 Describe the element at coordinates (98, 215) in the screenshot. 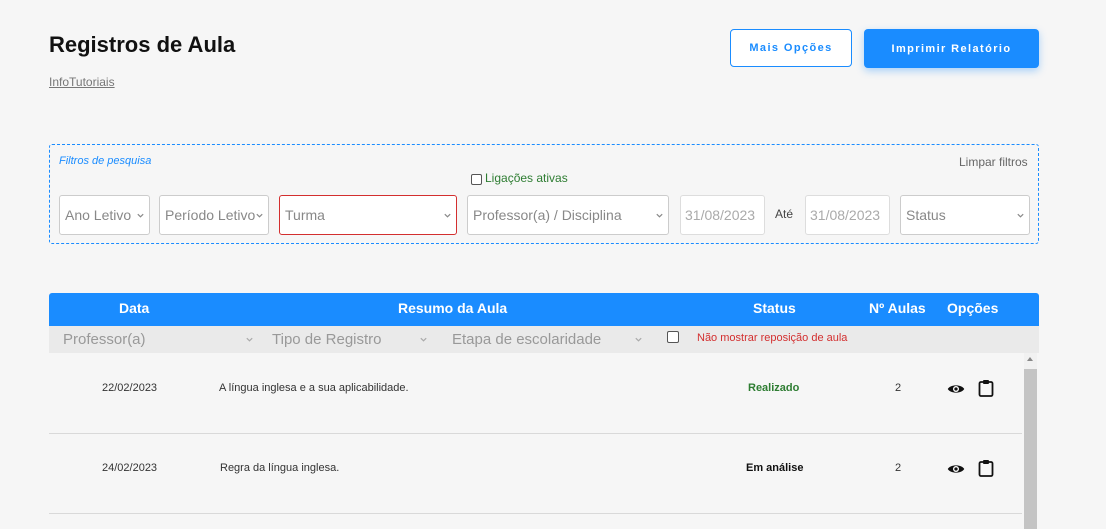

I see `ano-letivo-value: Ano Letivo` at that location.